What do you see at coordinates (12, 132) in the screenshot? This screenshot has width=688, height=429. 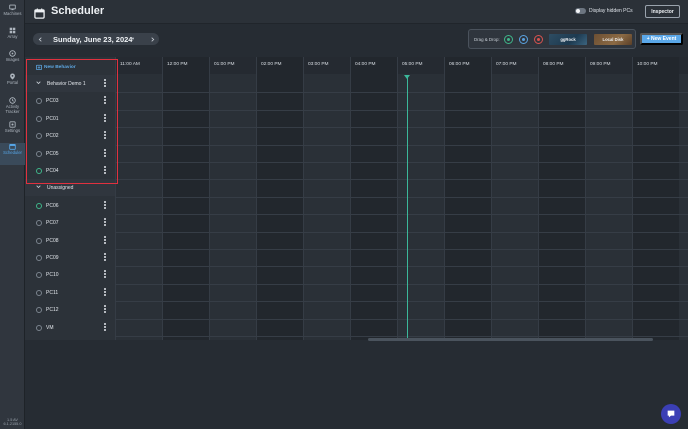 I see `nav-item-settings: Settings` at bounding box center [12, 132].